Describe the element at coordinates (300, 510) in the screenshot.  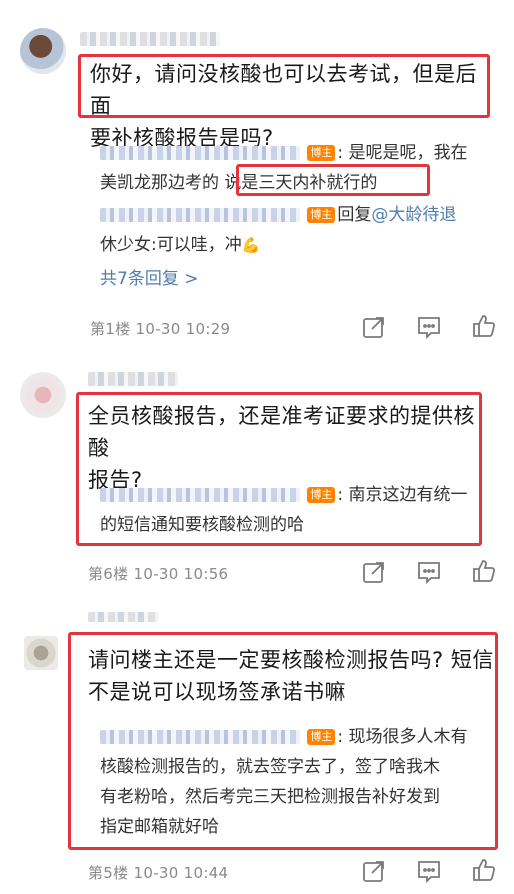
I see `reply-1: 博主: 南京这边有统一 的短信通知要核酸检测的哈` at that location.